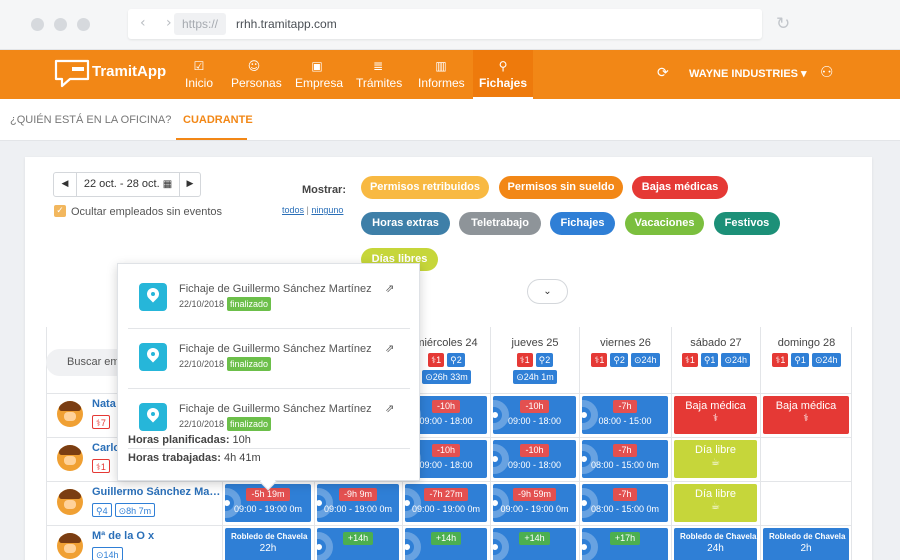 Image resolution: width=900 pixels, height=560 pixels. Describe the element at coordinates (450, 120) in the screenshot. I see `subnav: ¿QUIÉN ESTÁ EN LA OFICINA? CUADRANTE` at that location.